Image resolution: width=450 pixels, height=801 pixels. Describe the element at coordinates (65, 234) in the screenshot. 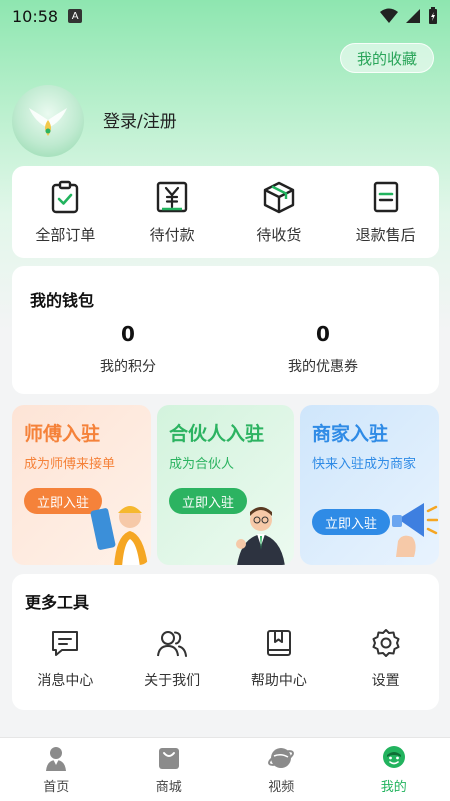

I see `order-label: 全部订单` at that location.